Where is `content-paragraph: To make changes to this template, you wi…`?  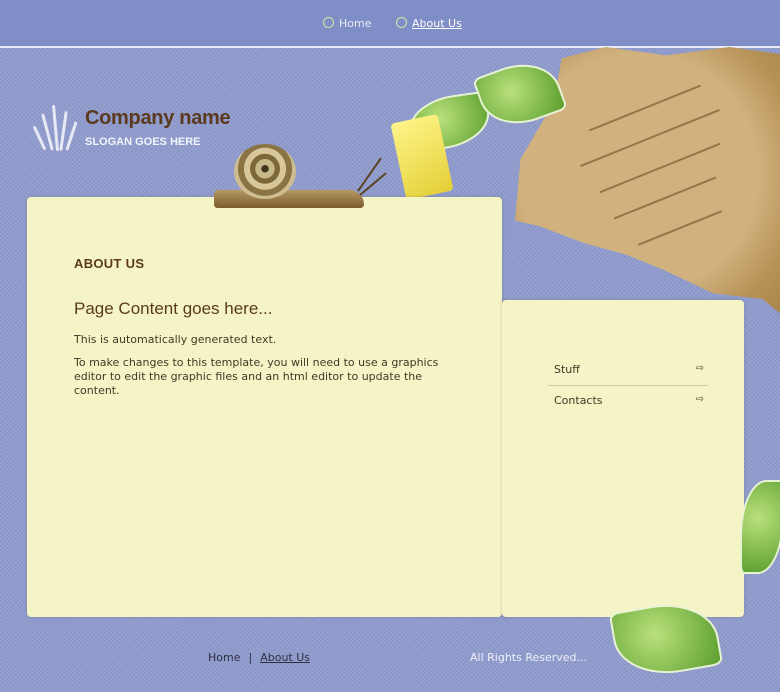 content-paragraph: To make changes to this template, you wi… is located at coordinates (256, 376).